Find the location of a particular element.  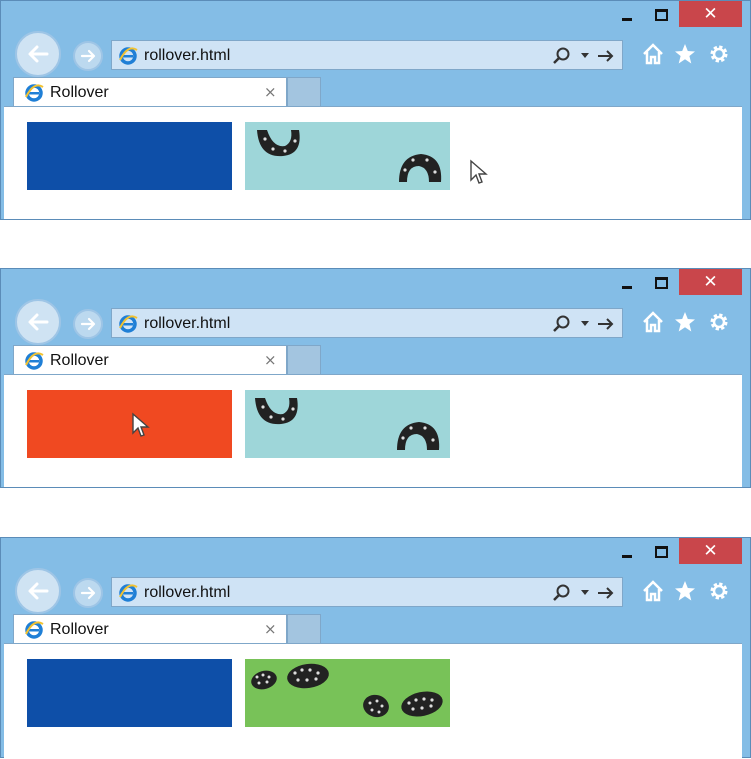

footprints-image is located at coordinates (347, 693).